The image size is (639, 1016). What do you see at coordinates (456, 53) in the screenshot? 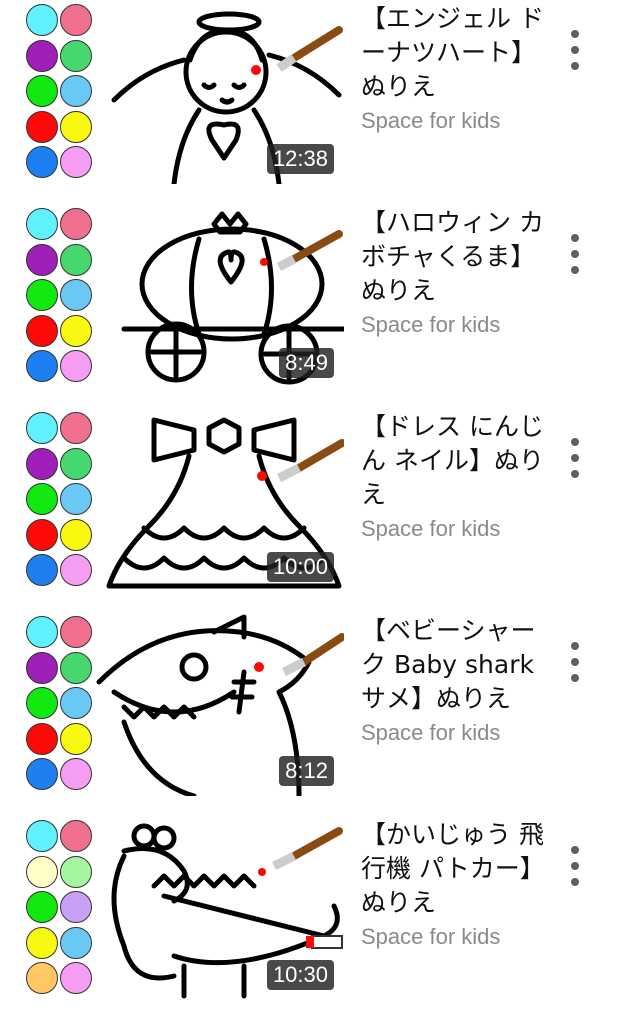
I see `video-title: 【エンジェル ドーナツハート】ぬりえ` at bounding box center [456, 53].